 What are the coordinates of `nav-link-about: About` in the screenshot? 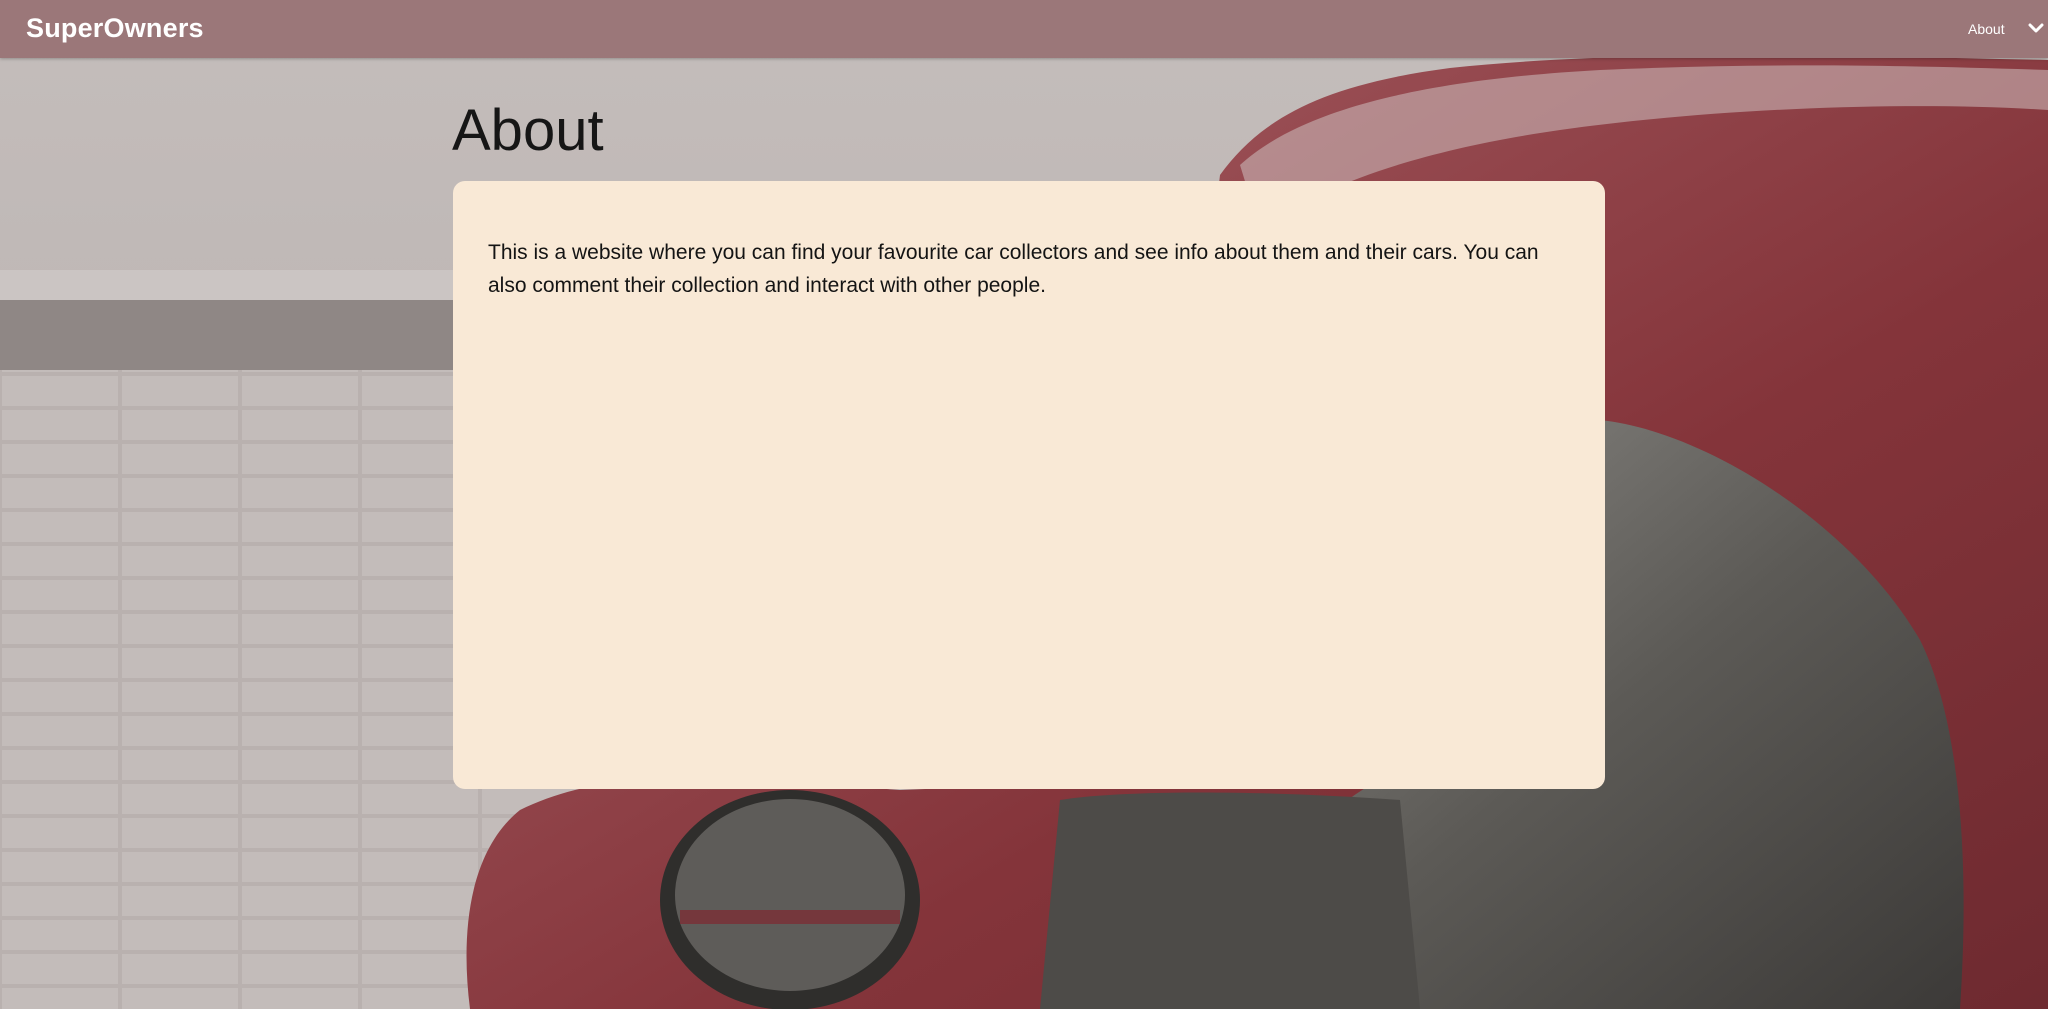 It's located at (1986, 29).